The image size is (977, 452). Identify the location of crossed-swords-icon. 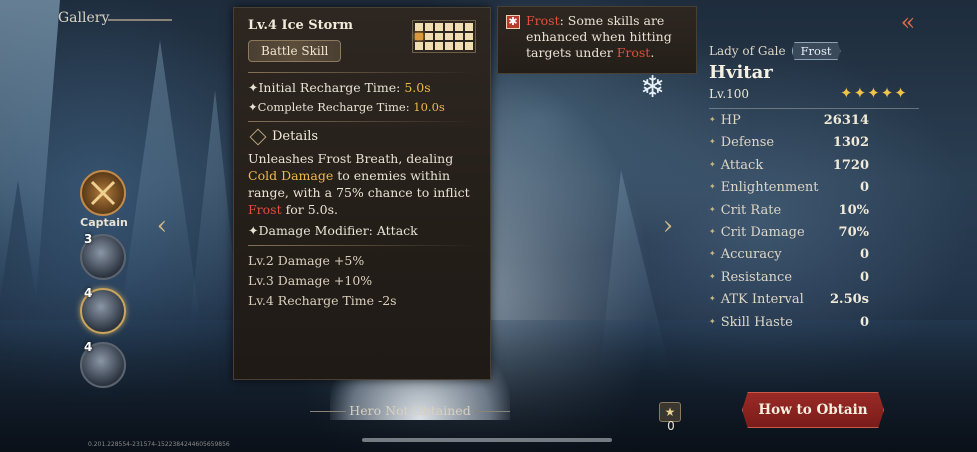
(103, 193).